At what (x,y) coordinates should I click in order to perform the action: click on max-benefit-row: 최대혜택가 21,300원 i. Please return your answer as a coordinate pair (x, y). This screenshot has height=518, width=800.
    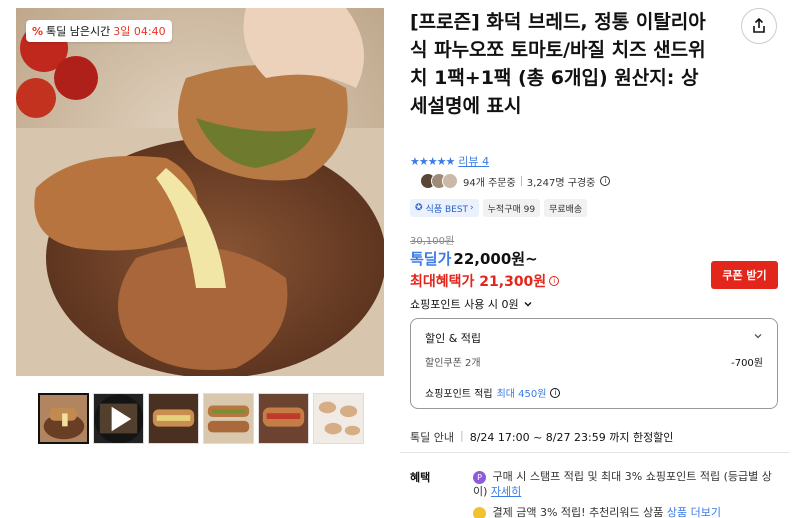
    Looking at the image, I should click on (485, 281).